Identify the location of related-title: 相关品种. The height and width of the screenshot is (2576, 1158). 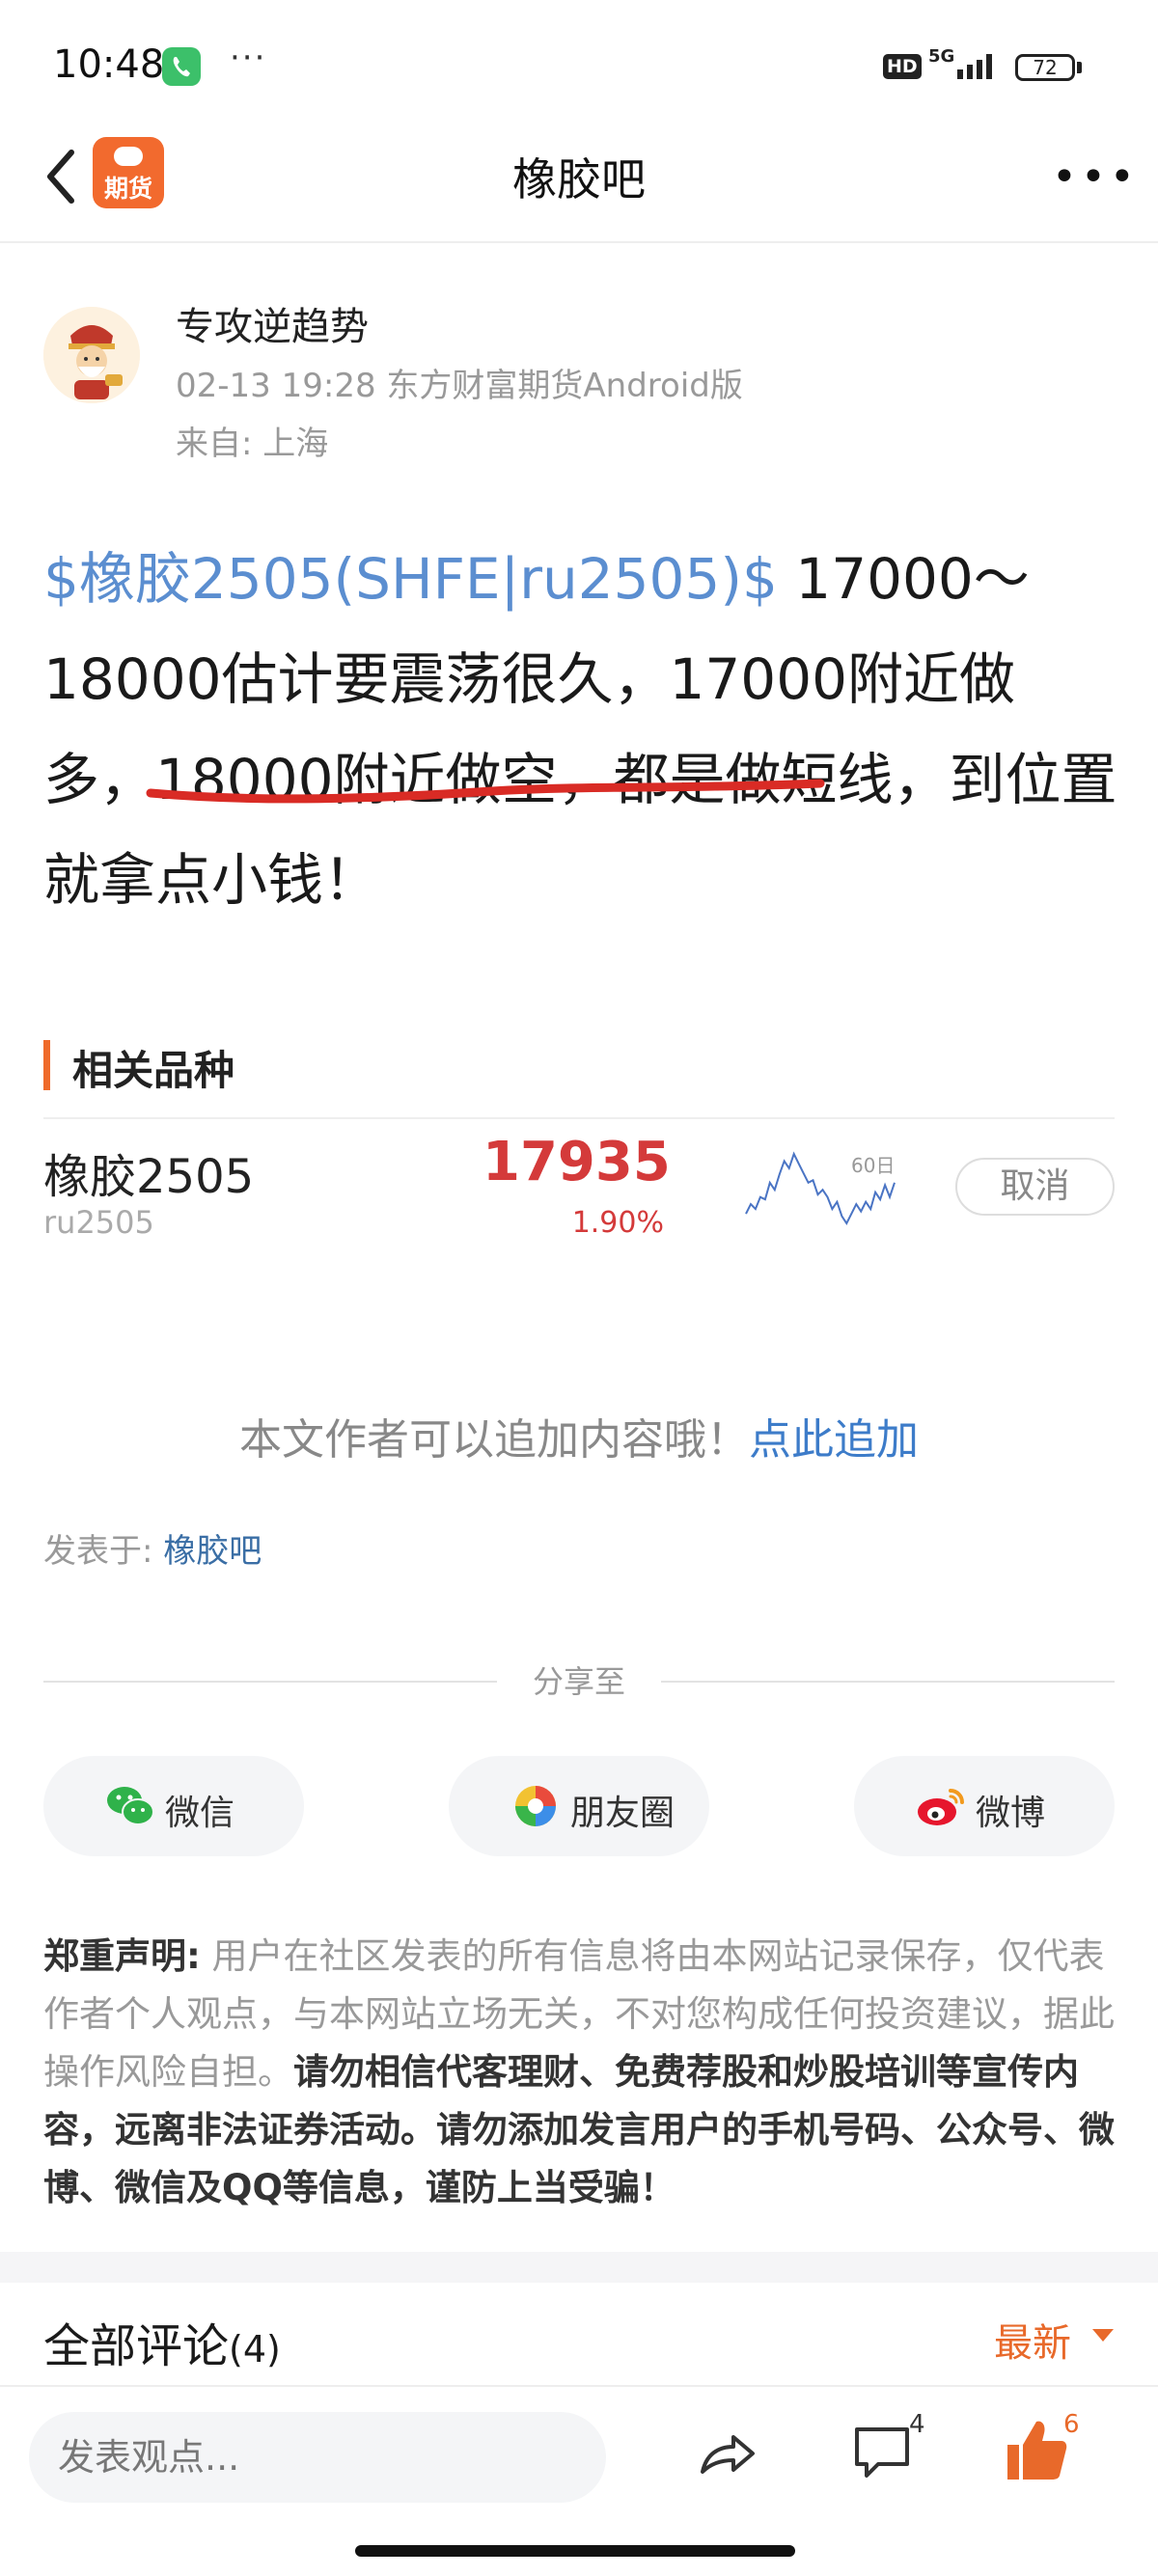
(153, 1071).